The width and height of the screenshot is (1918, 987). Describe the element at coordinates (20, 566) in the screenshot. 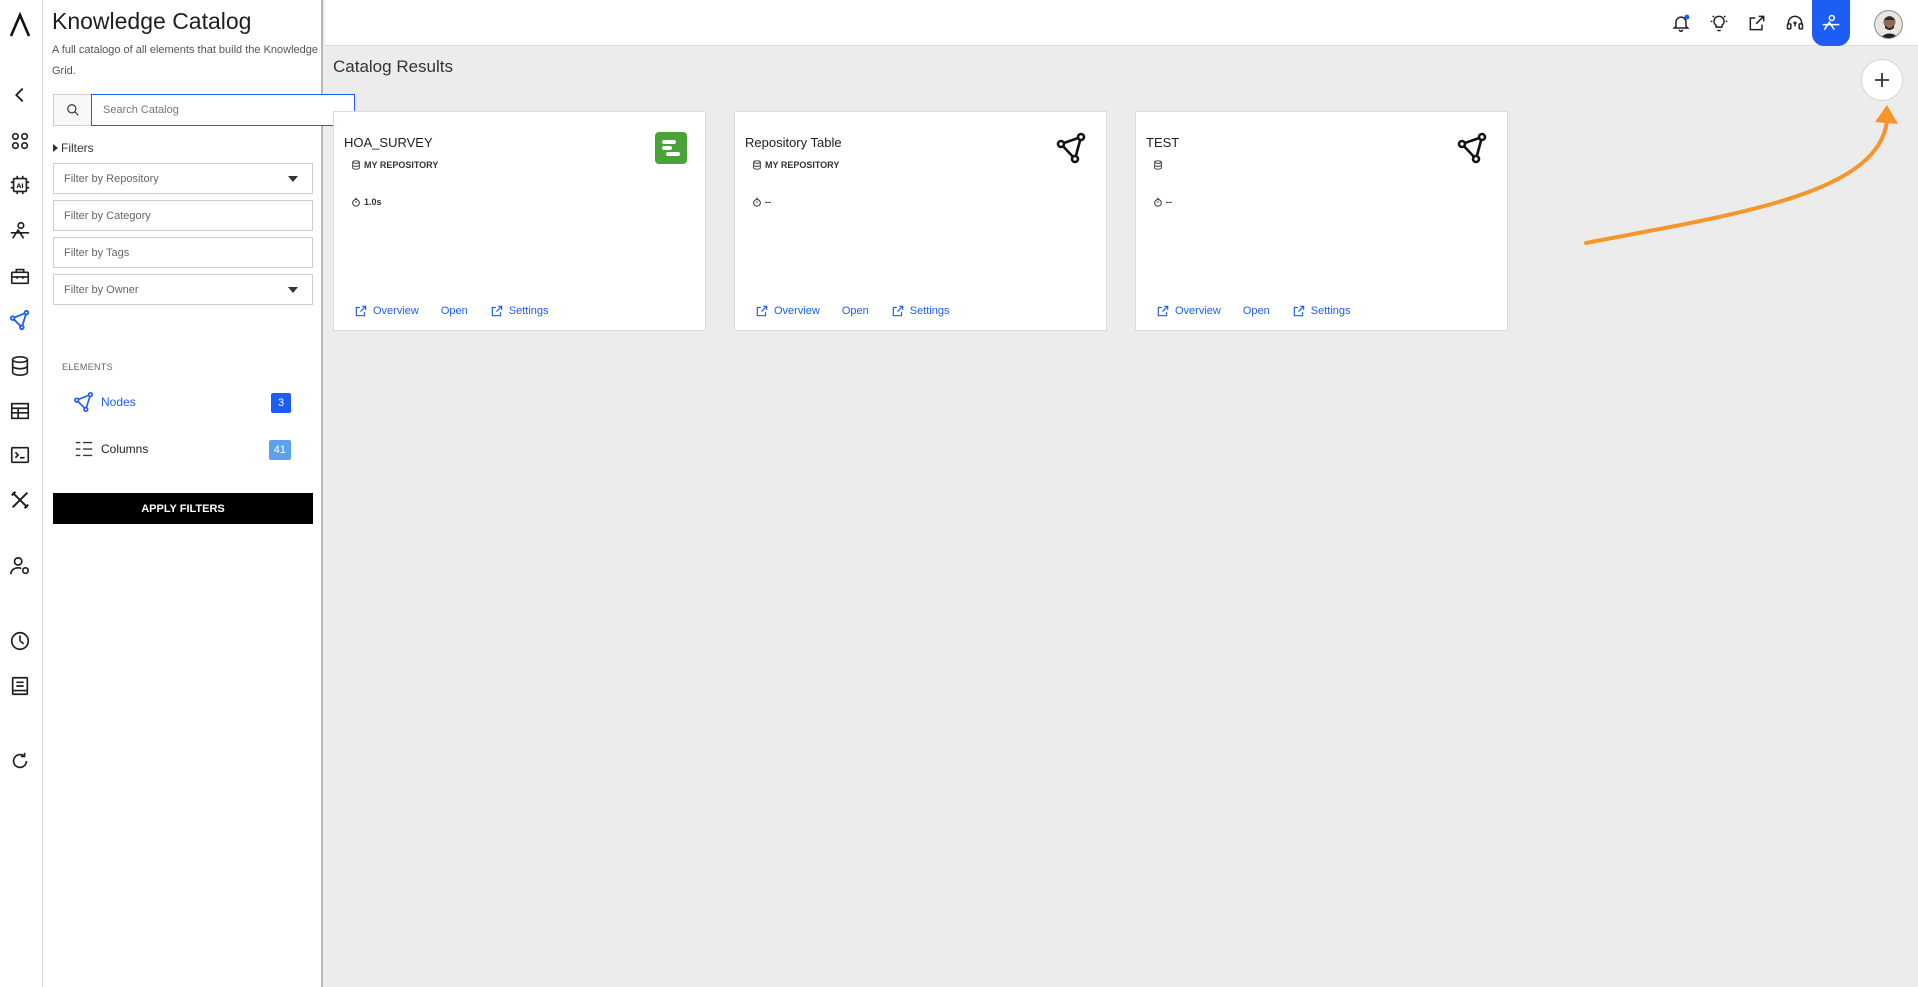

I see `user-settings-icon` at that location.